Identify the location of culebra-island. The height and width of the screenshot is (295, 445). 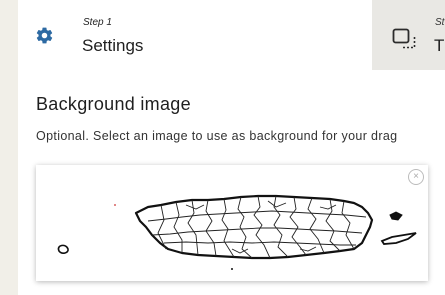
(396, 216).